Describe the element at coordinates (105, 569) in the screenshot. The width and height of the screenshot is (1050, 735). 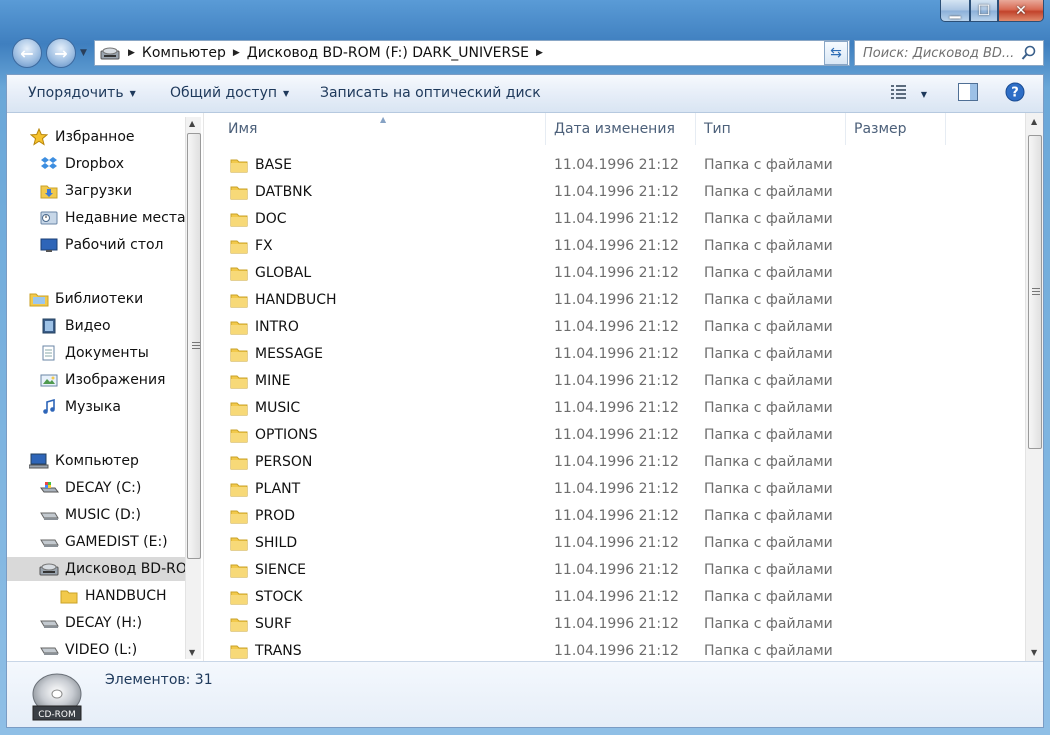
I see `sidebar-item-drive-f: Дисковод BD-ROM (F:) DARK_UNIVERSE` at that location.